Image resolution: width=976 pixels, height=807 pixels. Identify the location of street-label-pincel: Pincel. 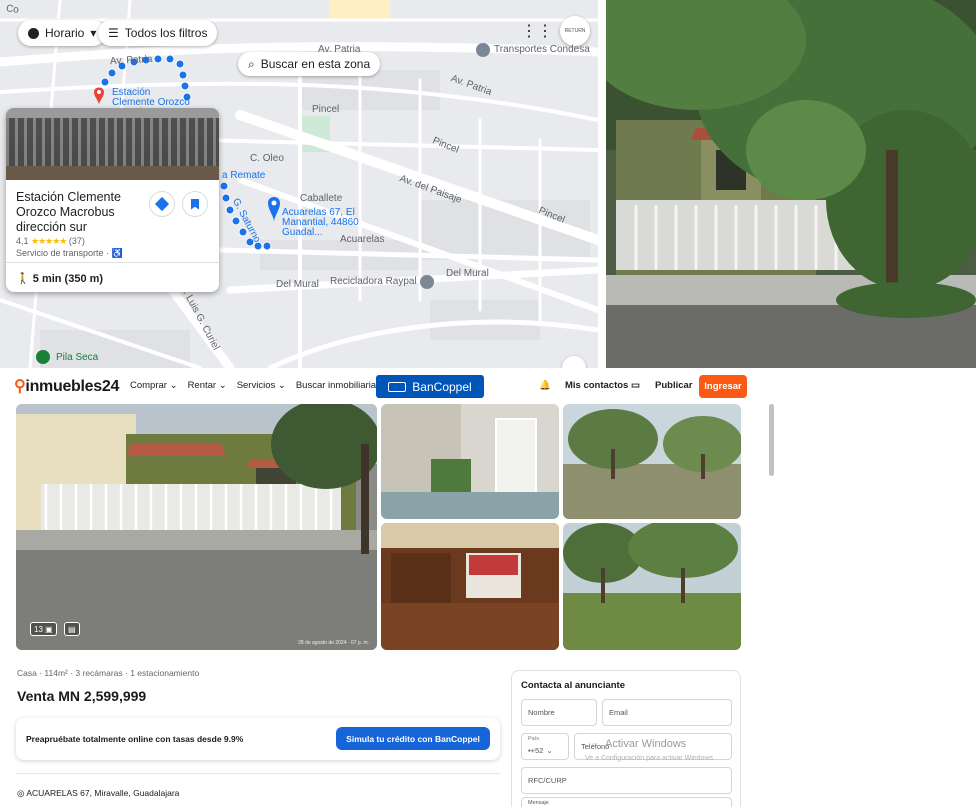
(326, 109).